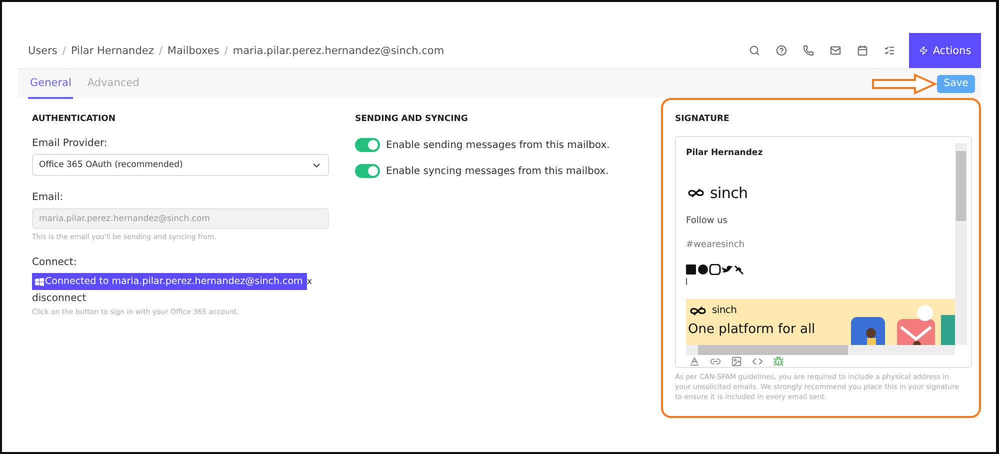  Describe the element at coordinates (51, 83) in the screenshot. I see `tab: General` at that location.